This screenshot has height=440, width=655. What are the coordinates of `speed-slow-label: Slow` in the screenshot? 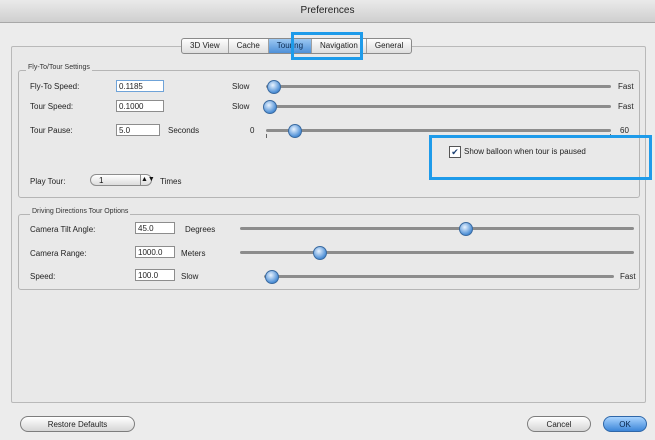 It's located at (190, 276).